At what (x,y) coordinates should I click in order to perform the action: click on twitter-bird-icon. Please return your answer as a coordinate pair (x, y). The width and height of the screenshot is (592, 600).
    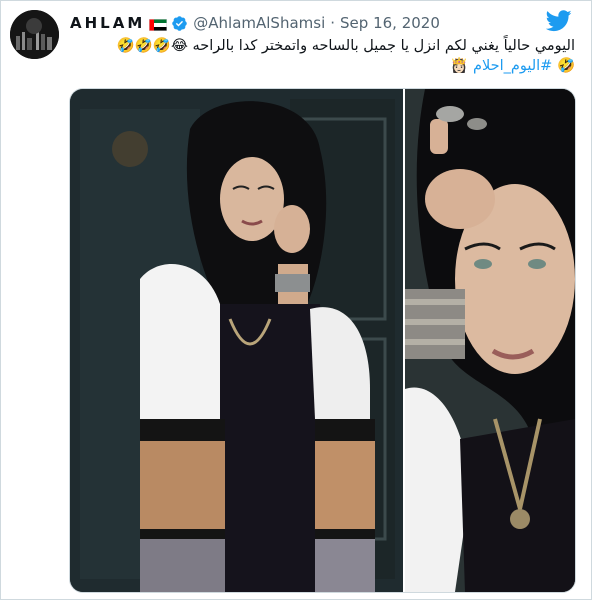
    Looking at the image, I should click on (558, 21).